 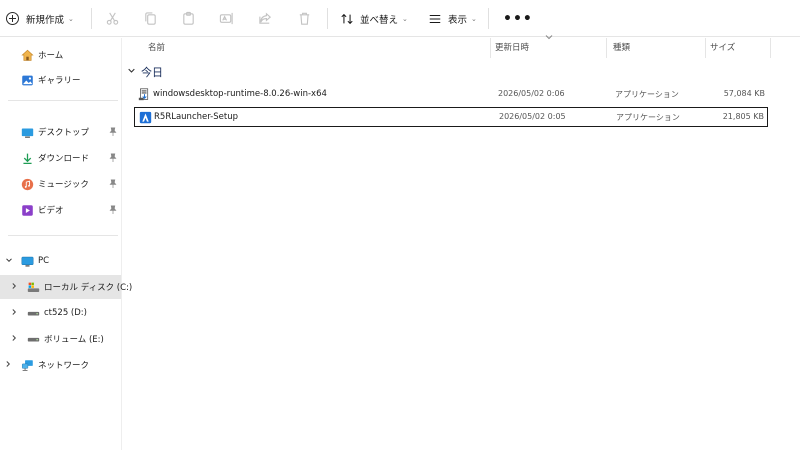 I want to click on file-size: 21,805 KB, so click(x=743, y=116).